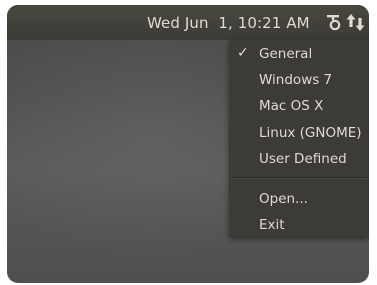  I want to click on check-icon: ✓, so click(243, 53).